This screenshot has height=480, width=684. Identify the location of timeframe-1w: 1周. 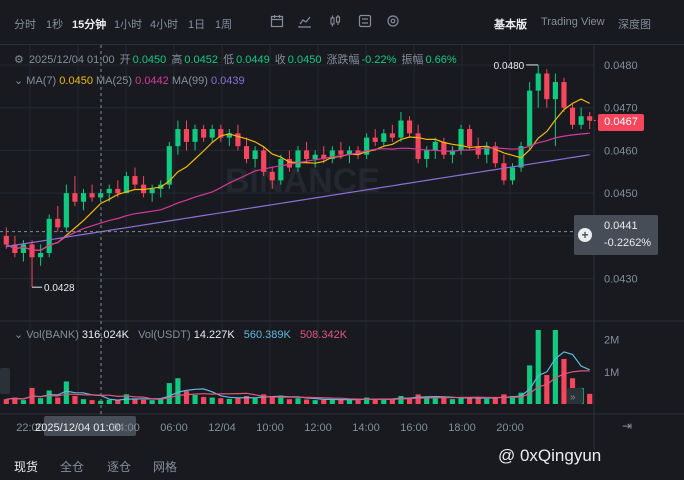
(223, 24).